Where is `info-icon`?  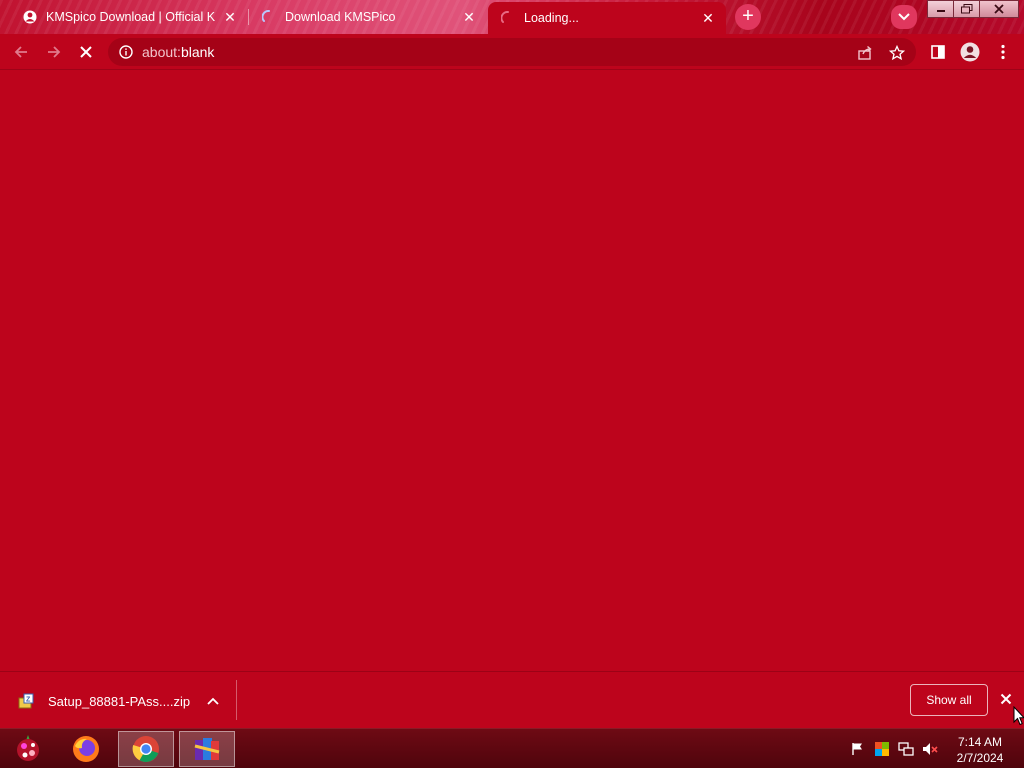
info-icon is located at coordinates (126, 52).